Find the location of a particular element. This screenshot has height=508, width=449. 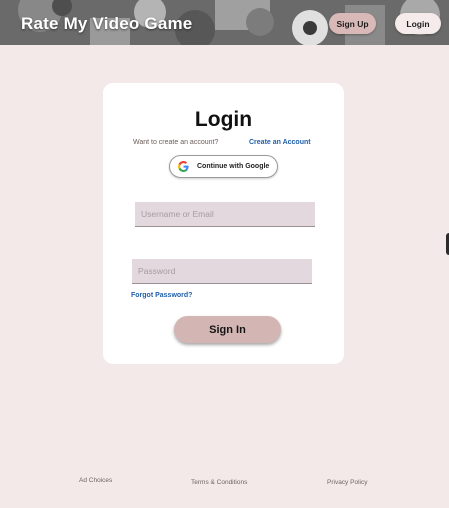

password-input is located at coordinates (222, 271).